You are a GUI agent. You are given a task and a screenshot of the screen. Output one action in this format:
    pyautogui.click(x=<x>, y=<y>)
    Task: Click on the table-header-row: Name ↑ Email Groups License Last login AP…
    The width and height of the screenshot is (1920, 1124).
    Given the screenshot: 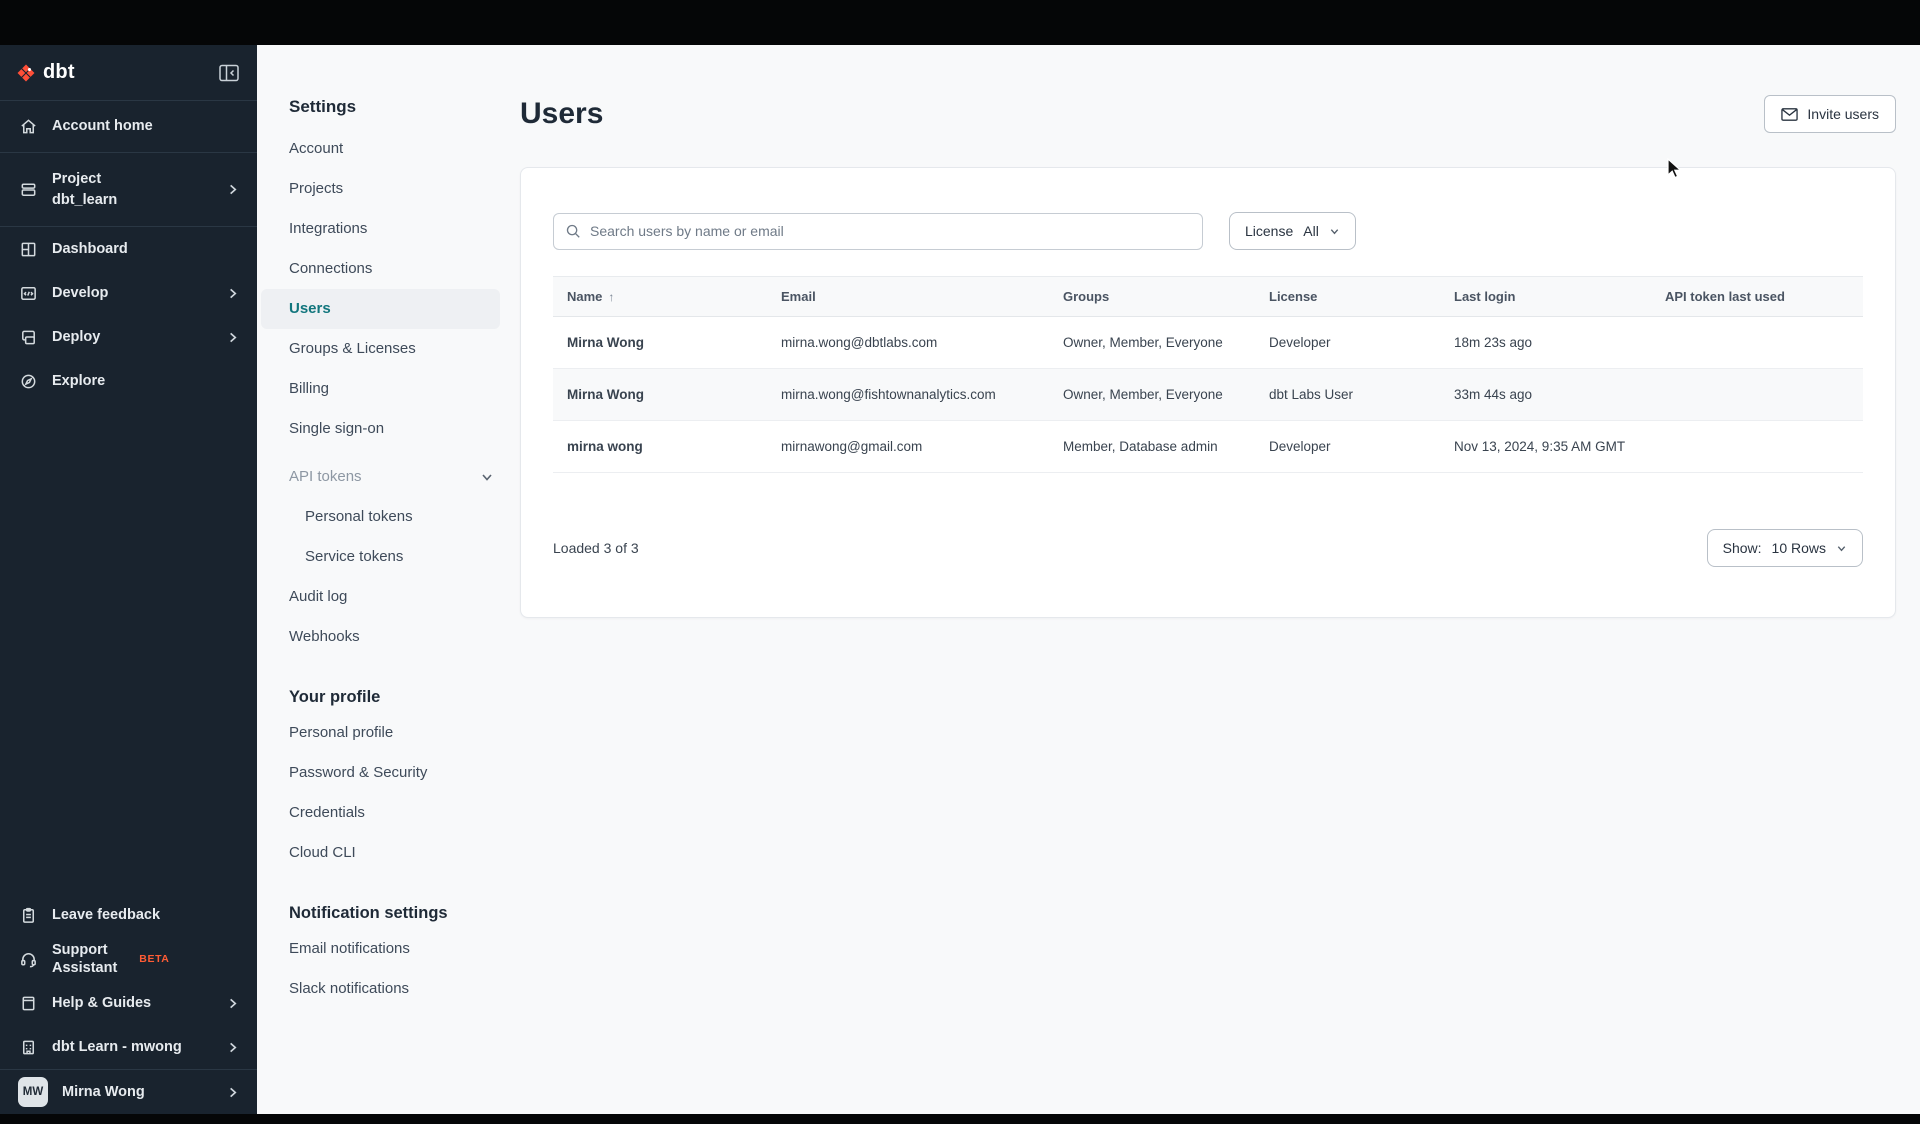 What is the action you would take?
    pyautogui.click(x=1208, y=296)
    